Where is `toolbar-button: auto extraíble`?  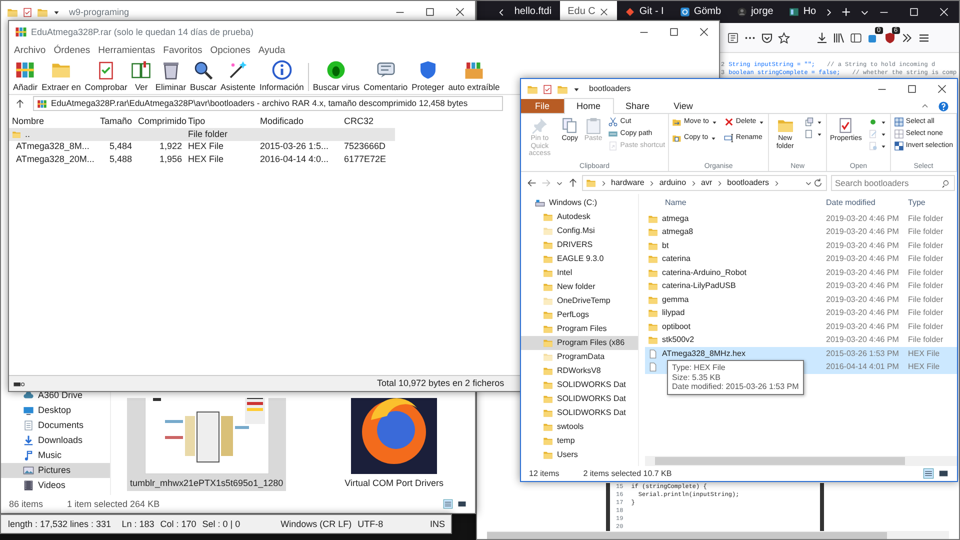
toolbar-button: auto extraíble is located at coordinates (474, 76).